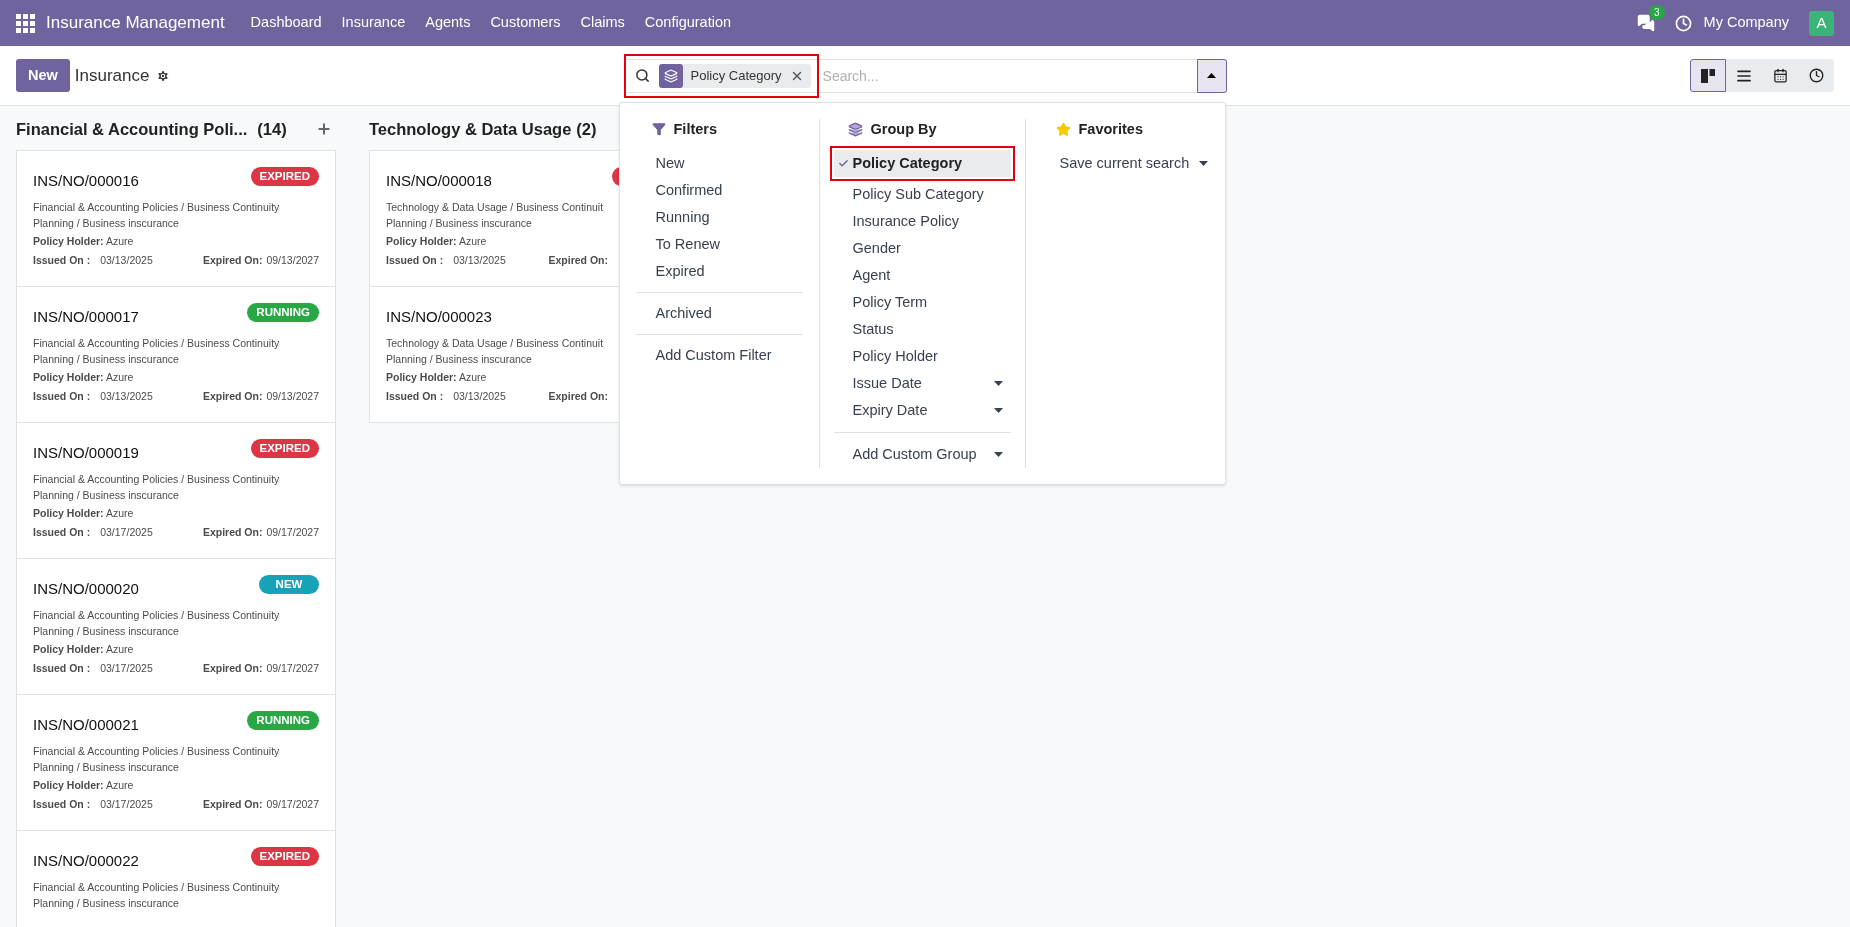 The height and width of the screenshot is (927, 1850). I want to click on star-icon, so click(1063, 129).